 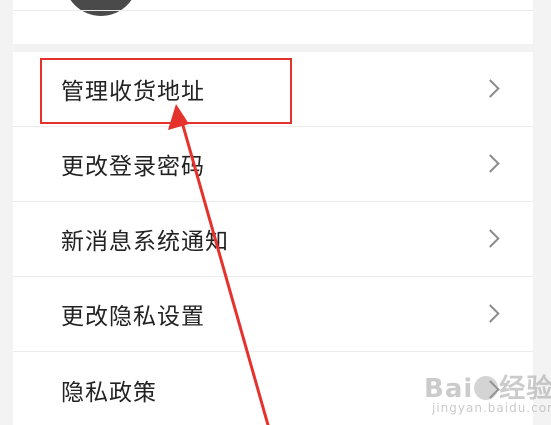 What do you see at coordinates (491, 408) in the screenshot?
I see `watermark-url: jingyan.baidu.com` at bounding box center [491, 408].